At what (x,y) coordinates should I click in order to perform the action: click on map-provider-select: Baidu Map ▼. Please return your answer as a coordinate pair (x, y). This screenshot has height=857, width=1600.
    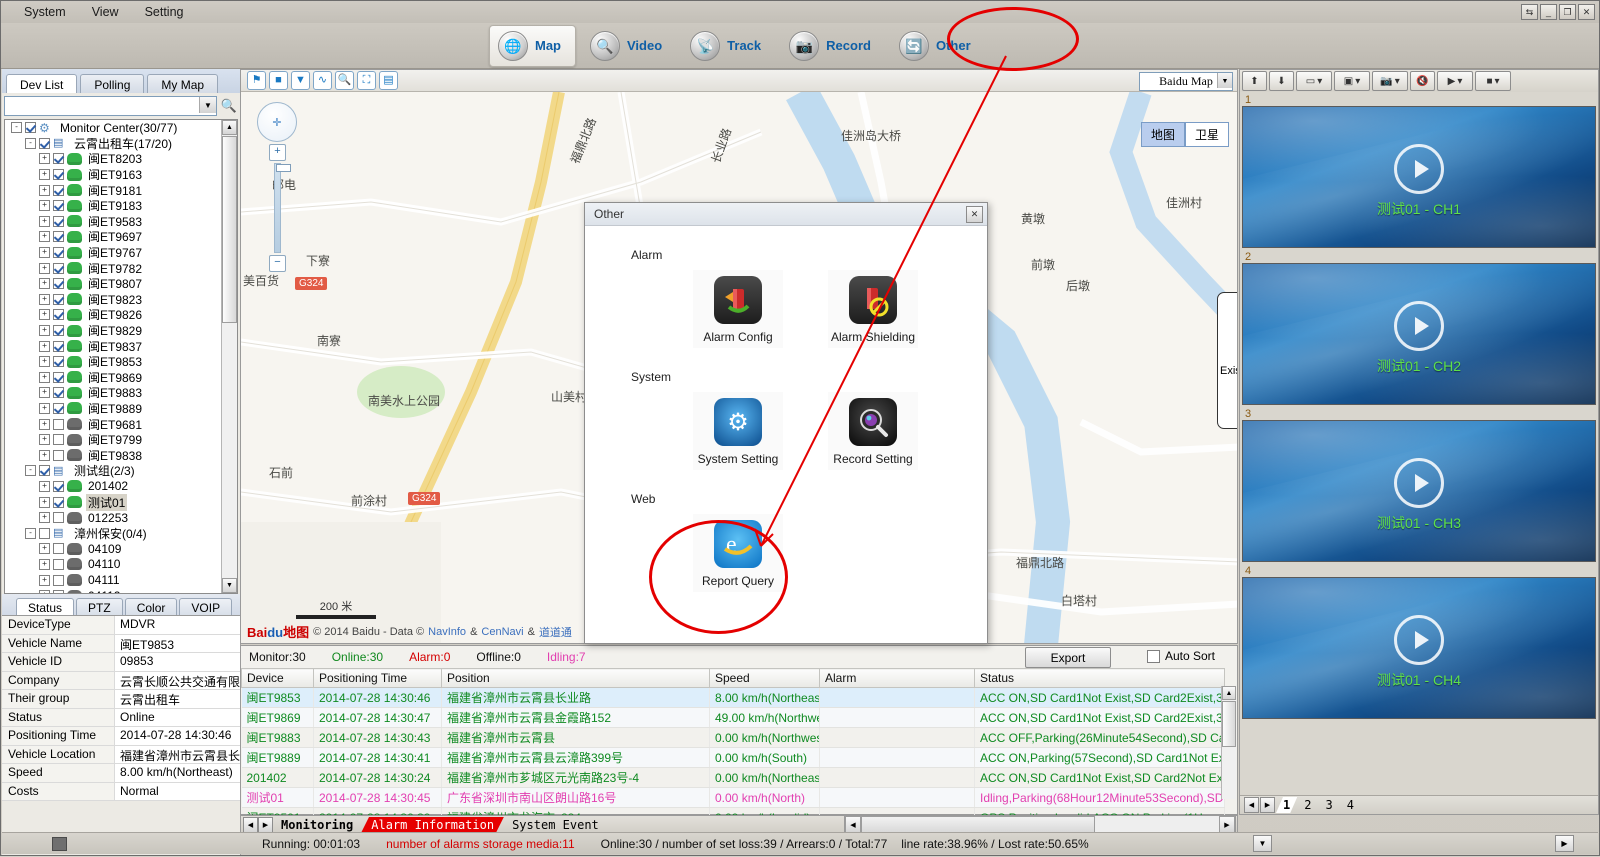
    Looking at the image, I should click on (1186, 81).